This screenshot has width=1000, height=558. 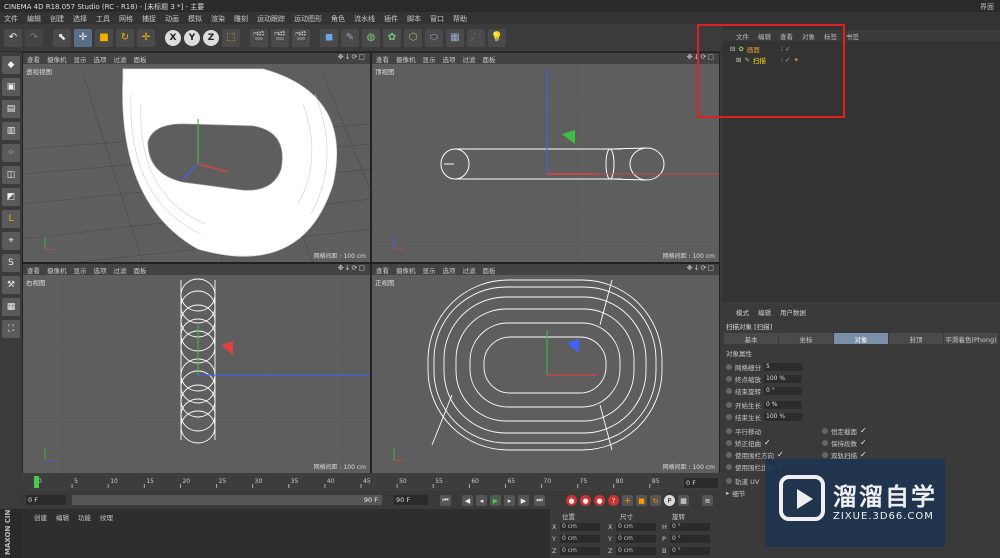 I want to click on mat-menu-function: 功能, so click(x=84, y=517).